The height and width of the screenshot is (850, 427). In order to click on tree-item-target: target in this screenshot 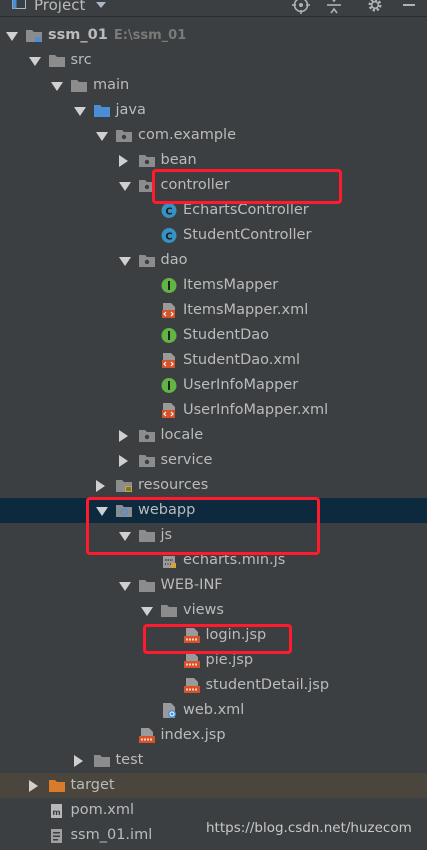, I will do `click(213, 785)`.